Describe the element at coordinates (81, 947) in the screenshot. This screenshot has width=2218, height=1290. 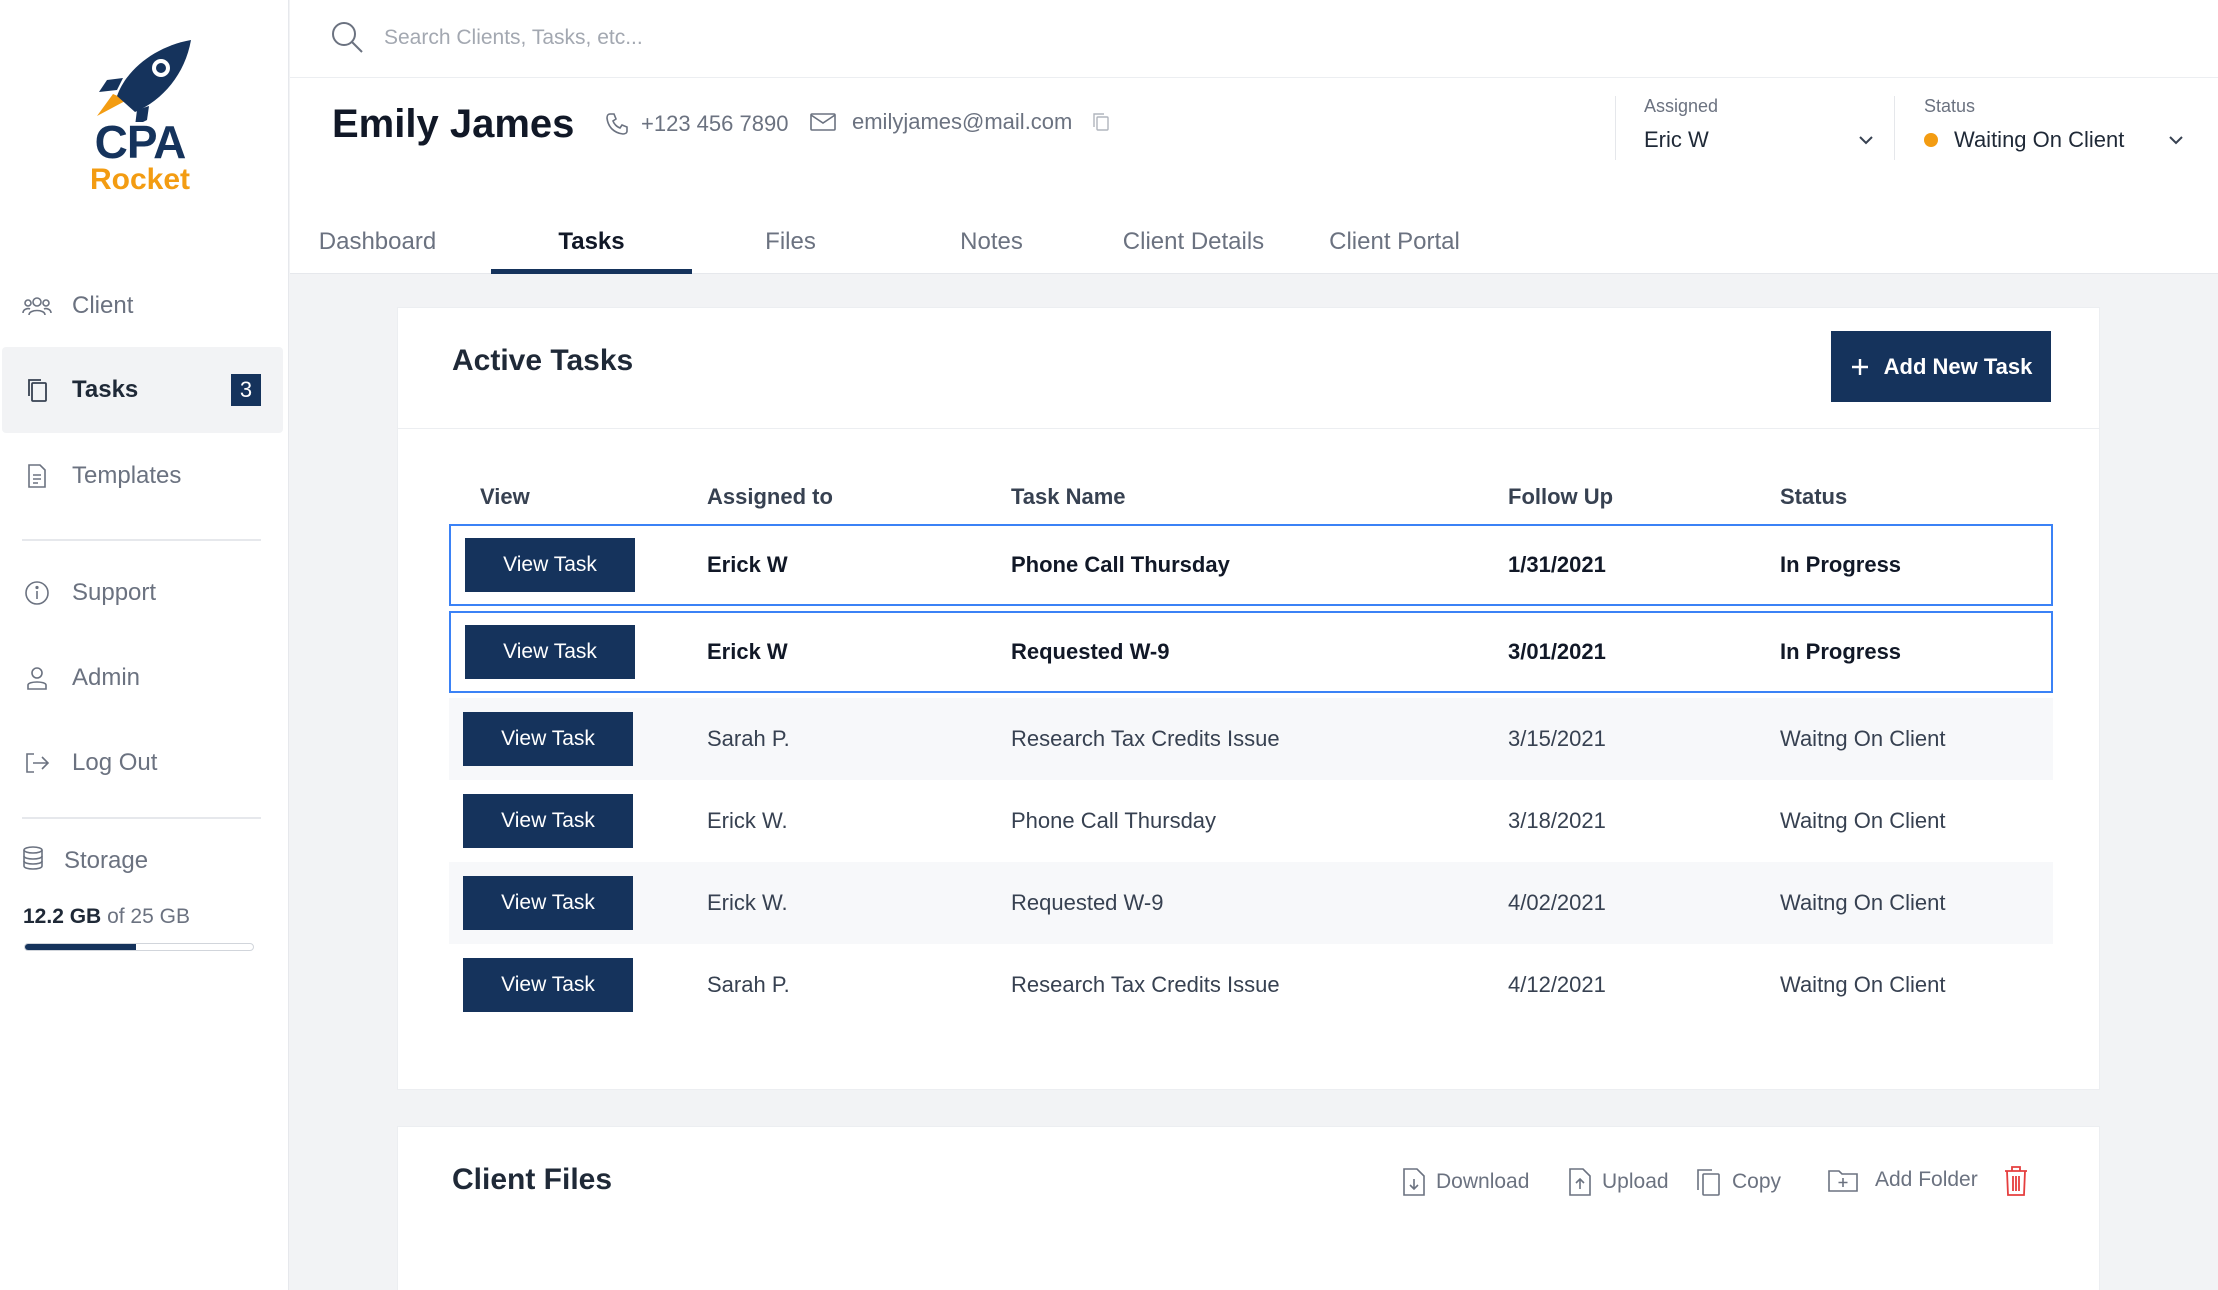
I see `storage-progress-fill` at that location.